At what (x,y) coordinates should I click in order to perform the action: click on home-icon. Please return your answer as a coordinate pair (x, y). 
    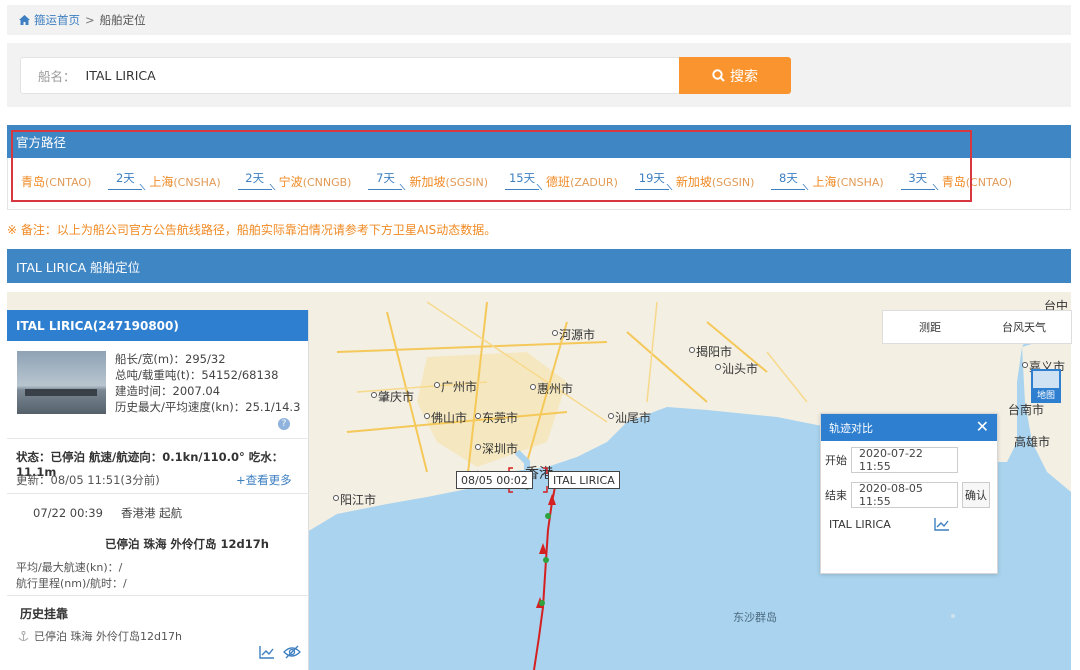
    Looking at the image, I should click on (24, 20).